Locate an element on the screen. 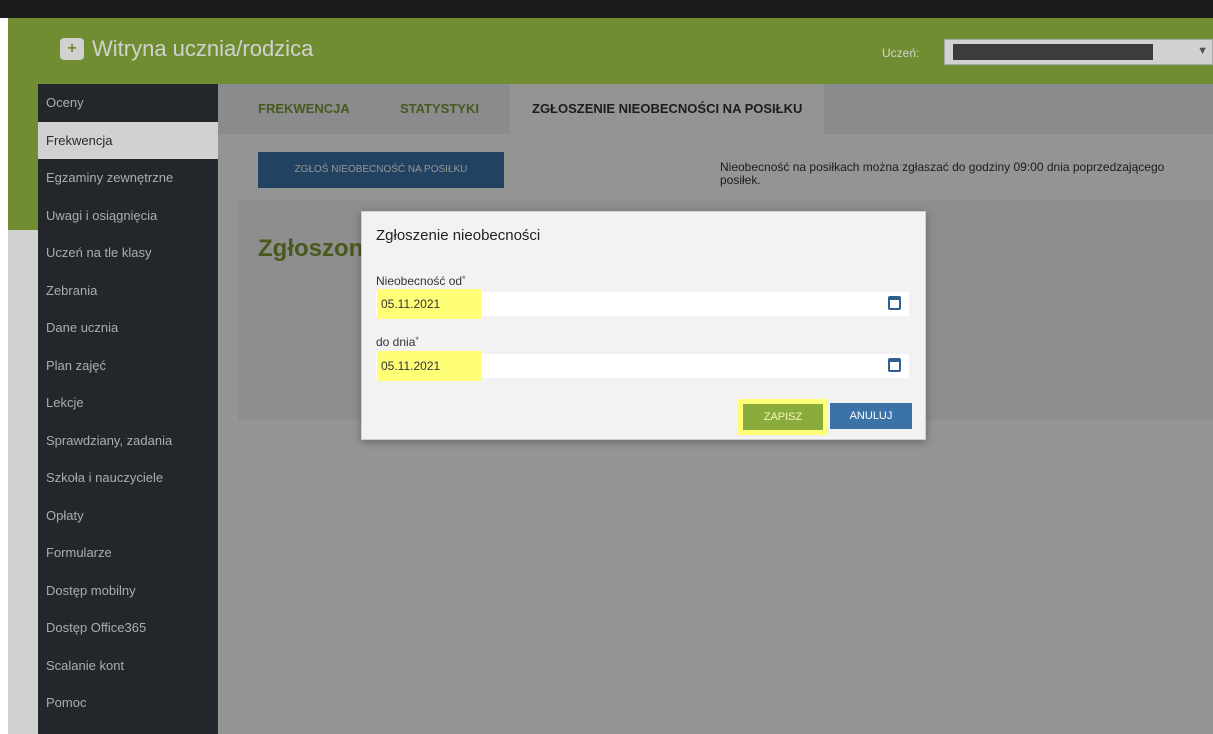  to-date-label: do dnia* is located at coordinates (397, 342).